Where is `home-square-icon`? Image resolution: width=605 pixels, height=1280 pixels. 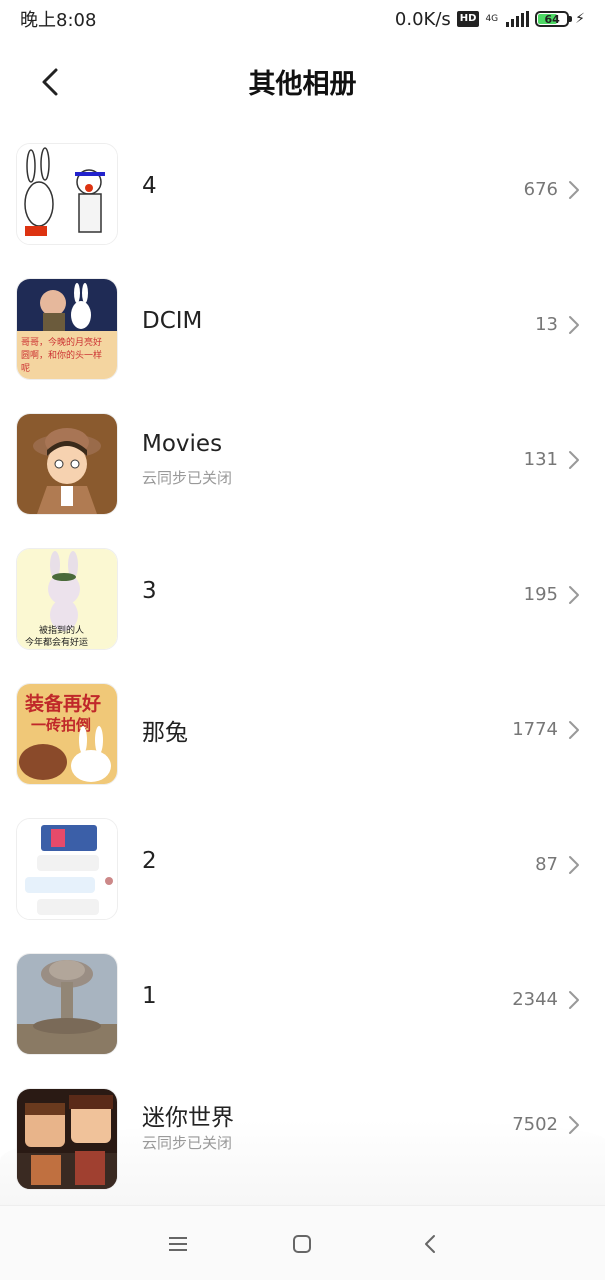
home-square-icon is located at coordinates (302, 1244).